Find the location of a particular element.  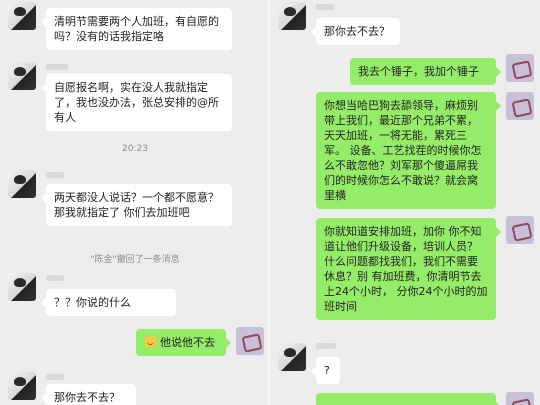

smiley-emoji-icon is located at coordinates (150, 341).